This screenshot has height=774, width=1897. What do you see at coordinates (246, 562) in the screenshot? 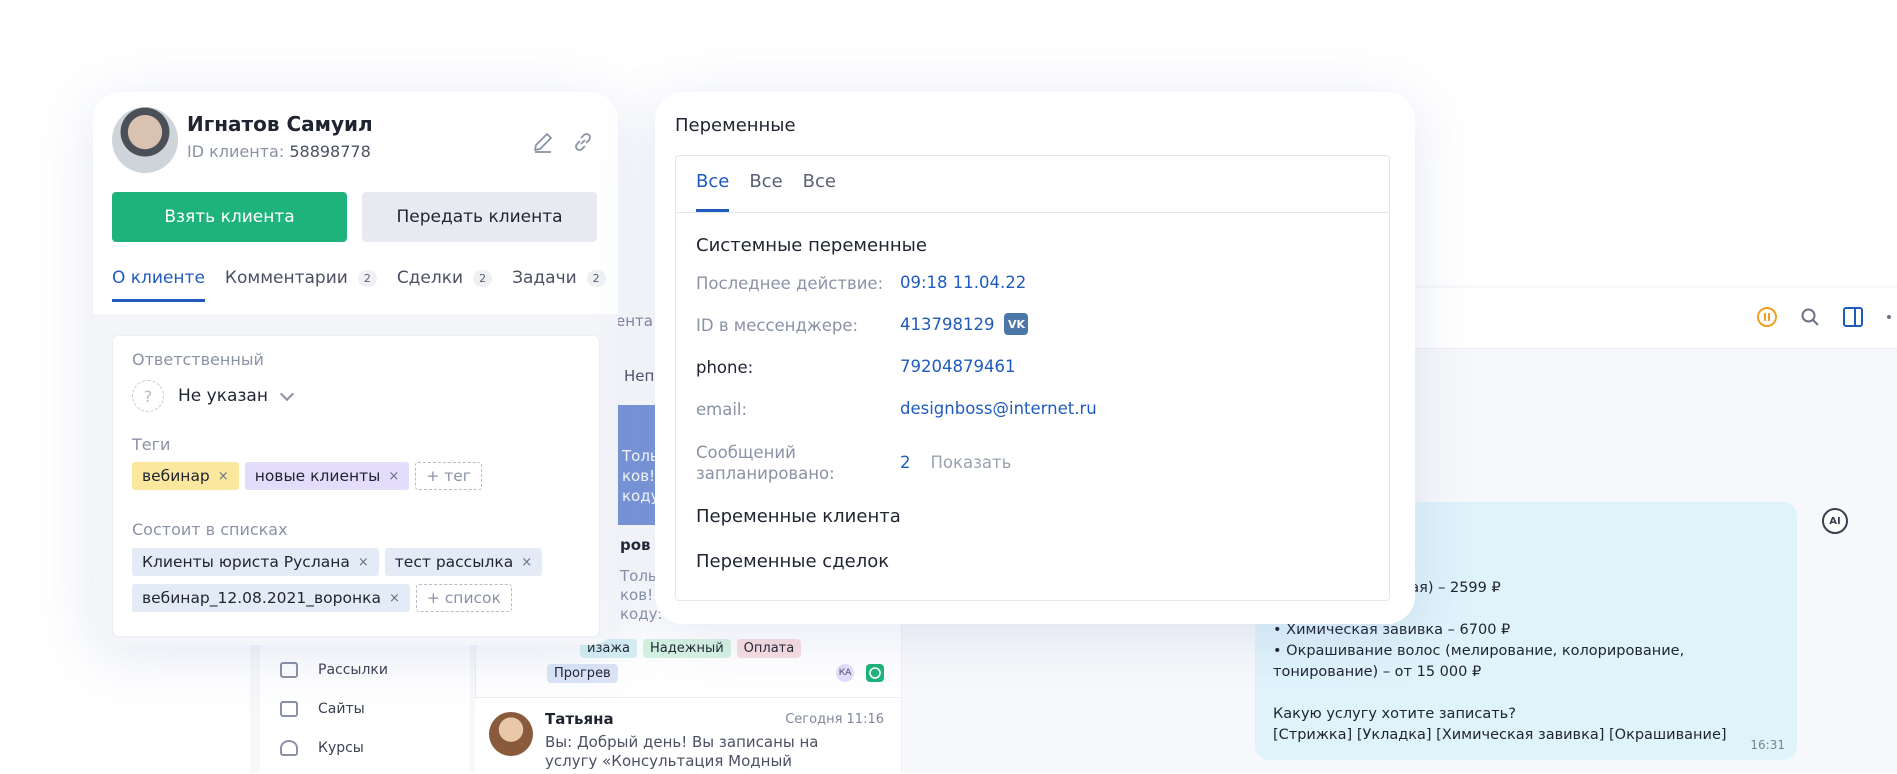
I see `list-label: Клиенты юриста Руслана` at bounding box center [246, 562].